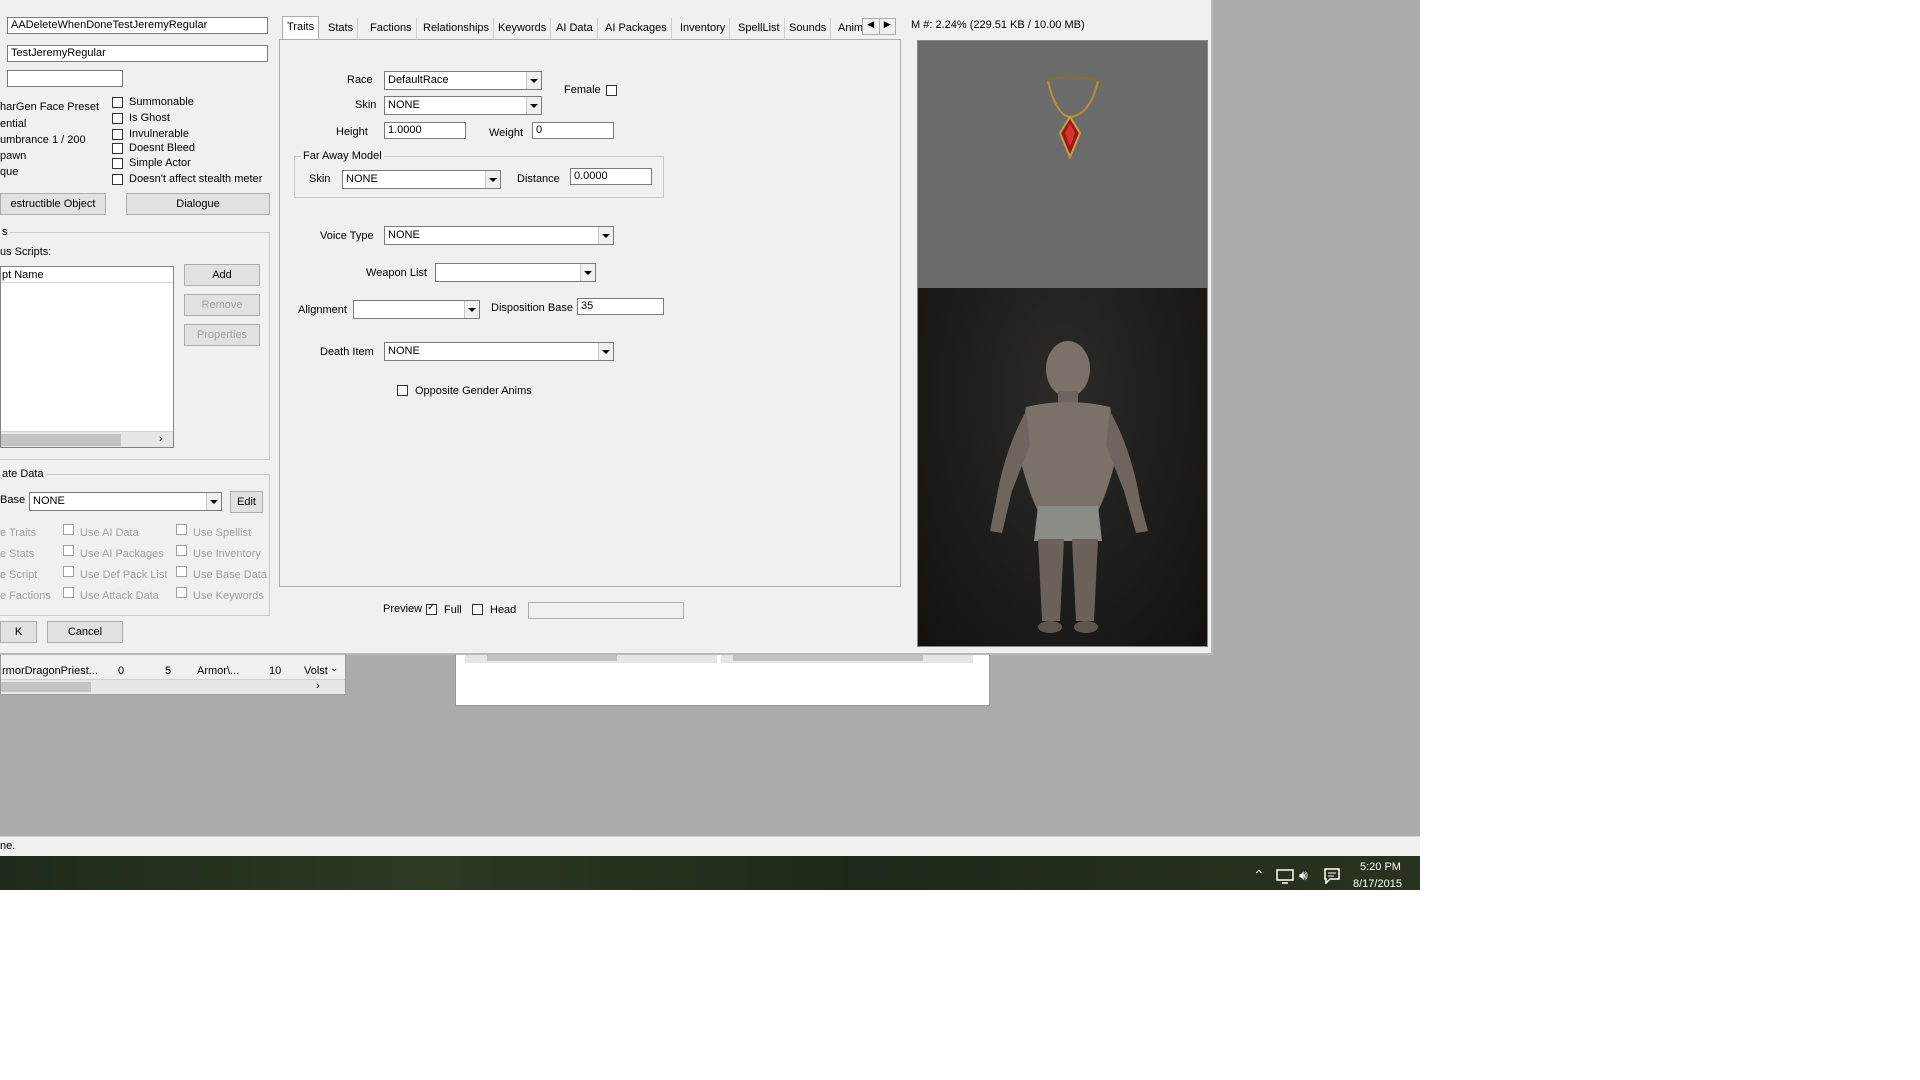 The height and width of the screenshot is (1080, 1920). What do you see at coordinates (68, 550) in the screenshot?
I see `use-ai-packages-checkbox` at bounding box center [68, 550].